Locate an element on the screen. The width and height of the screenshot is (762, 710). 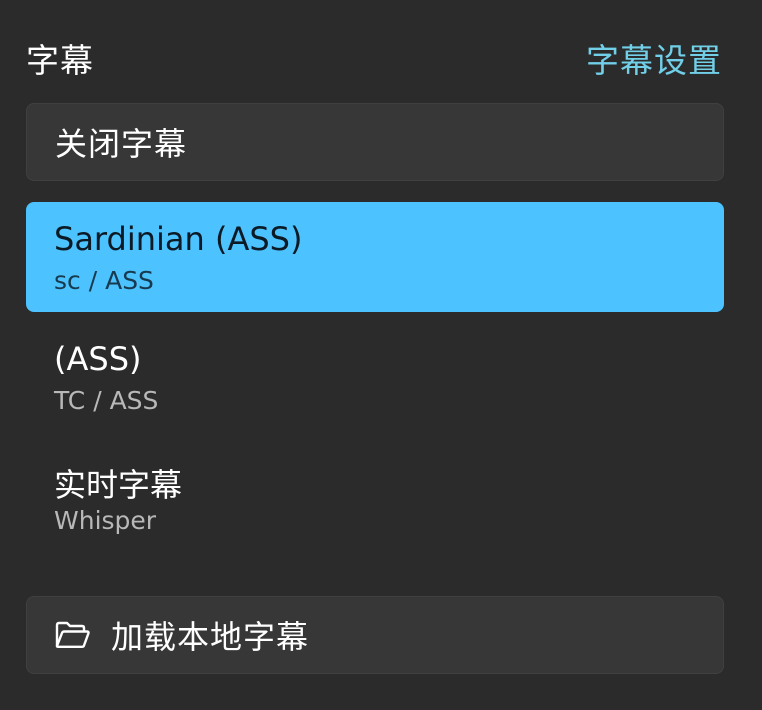
track-title: 实时字幕 is located at coordinates (118, 485).